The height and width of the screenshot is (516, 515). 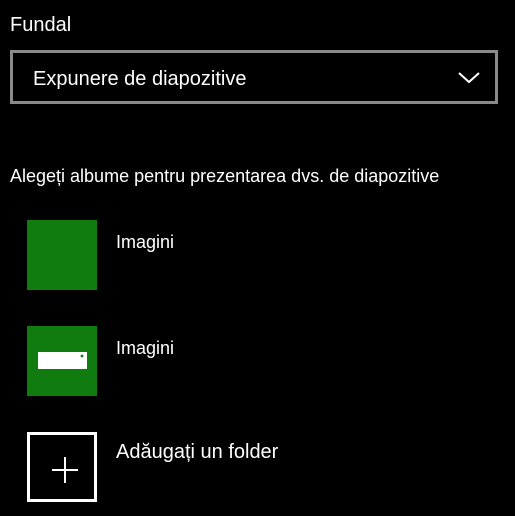 What do you see at coordinates (65, 470) in the screenshot?
I see `plus-icon` at bounding box center [65, 470].